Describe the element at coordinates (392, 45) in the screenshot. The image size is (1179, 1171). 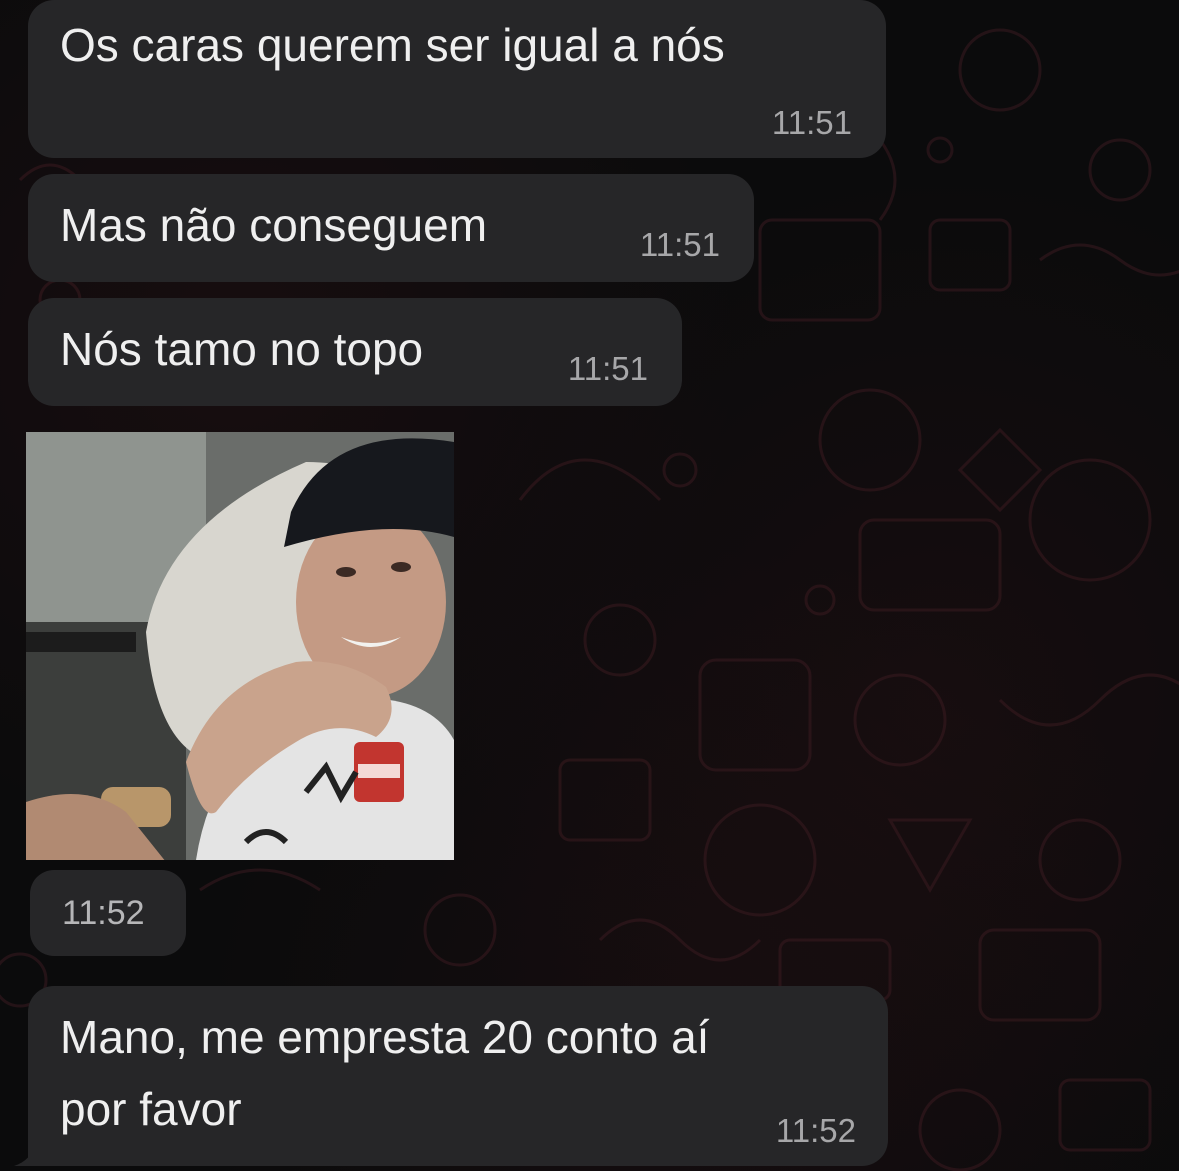
I see `message-text: Os caras querem ser igual a nós` at that location.